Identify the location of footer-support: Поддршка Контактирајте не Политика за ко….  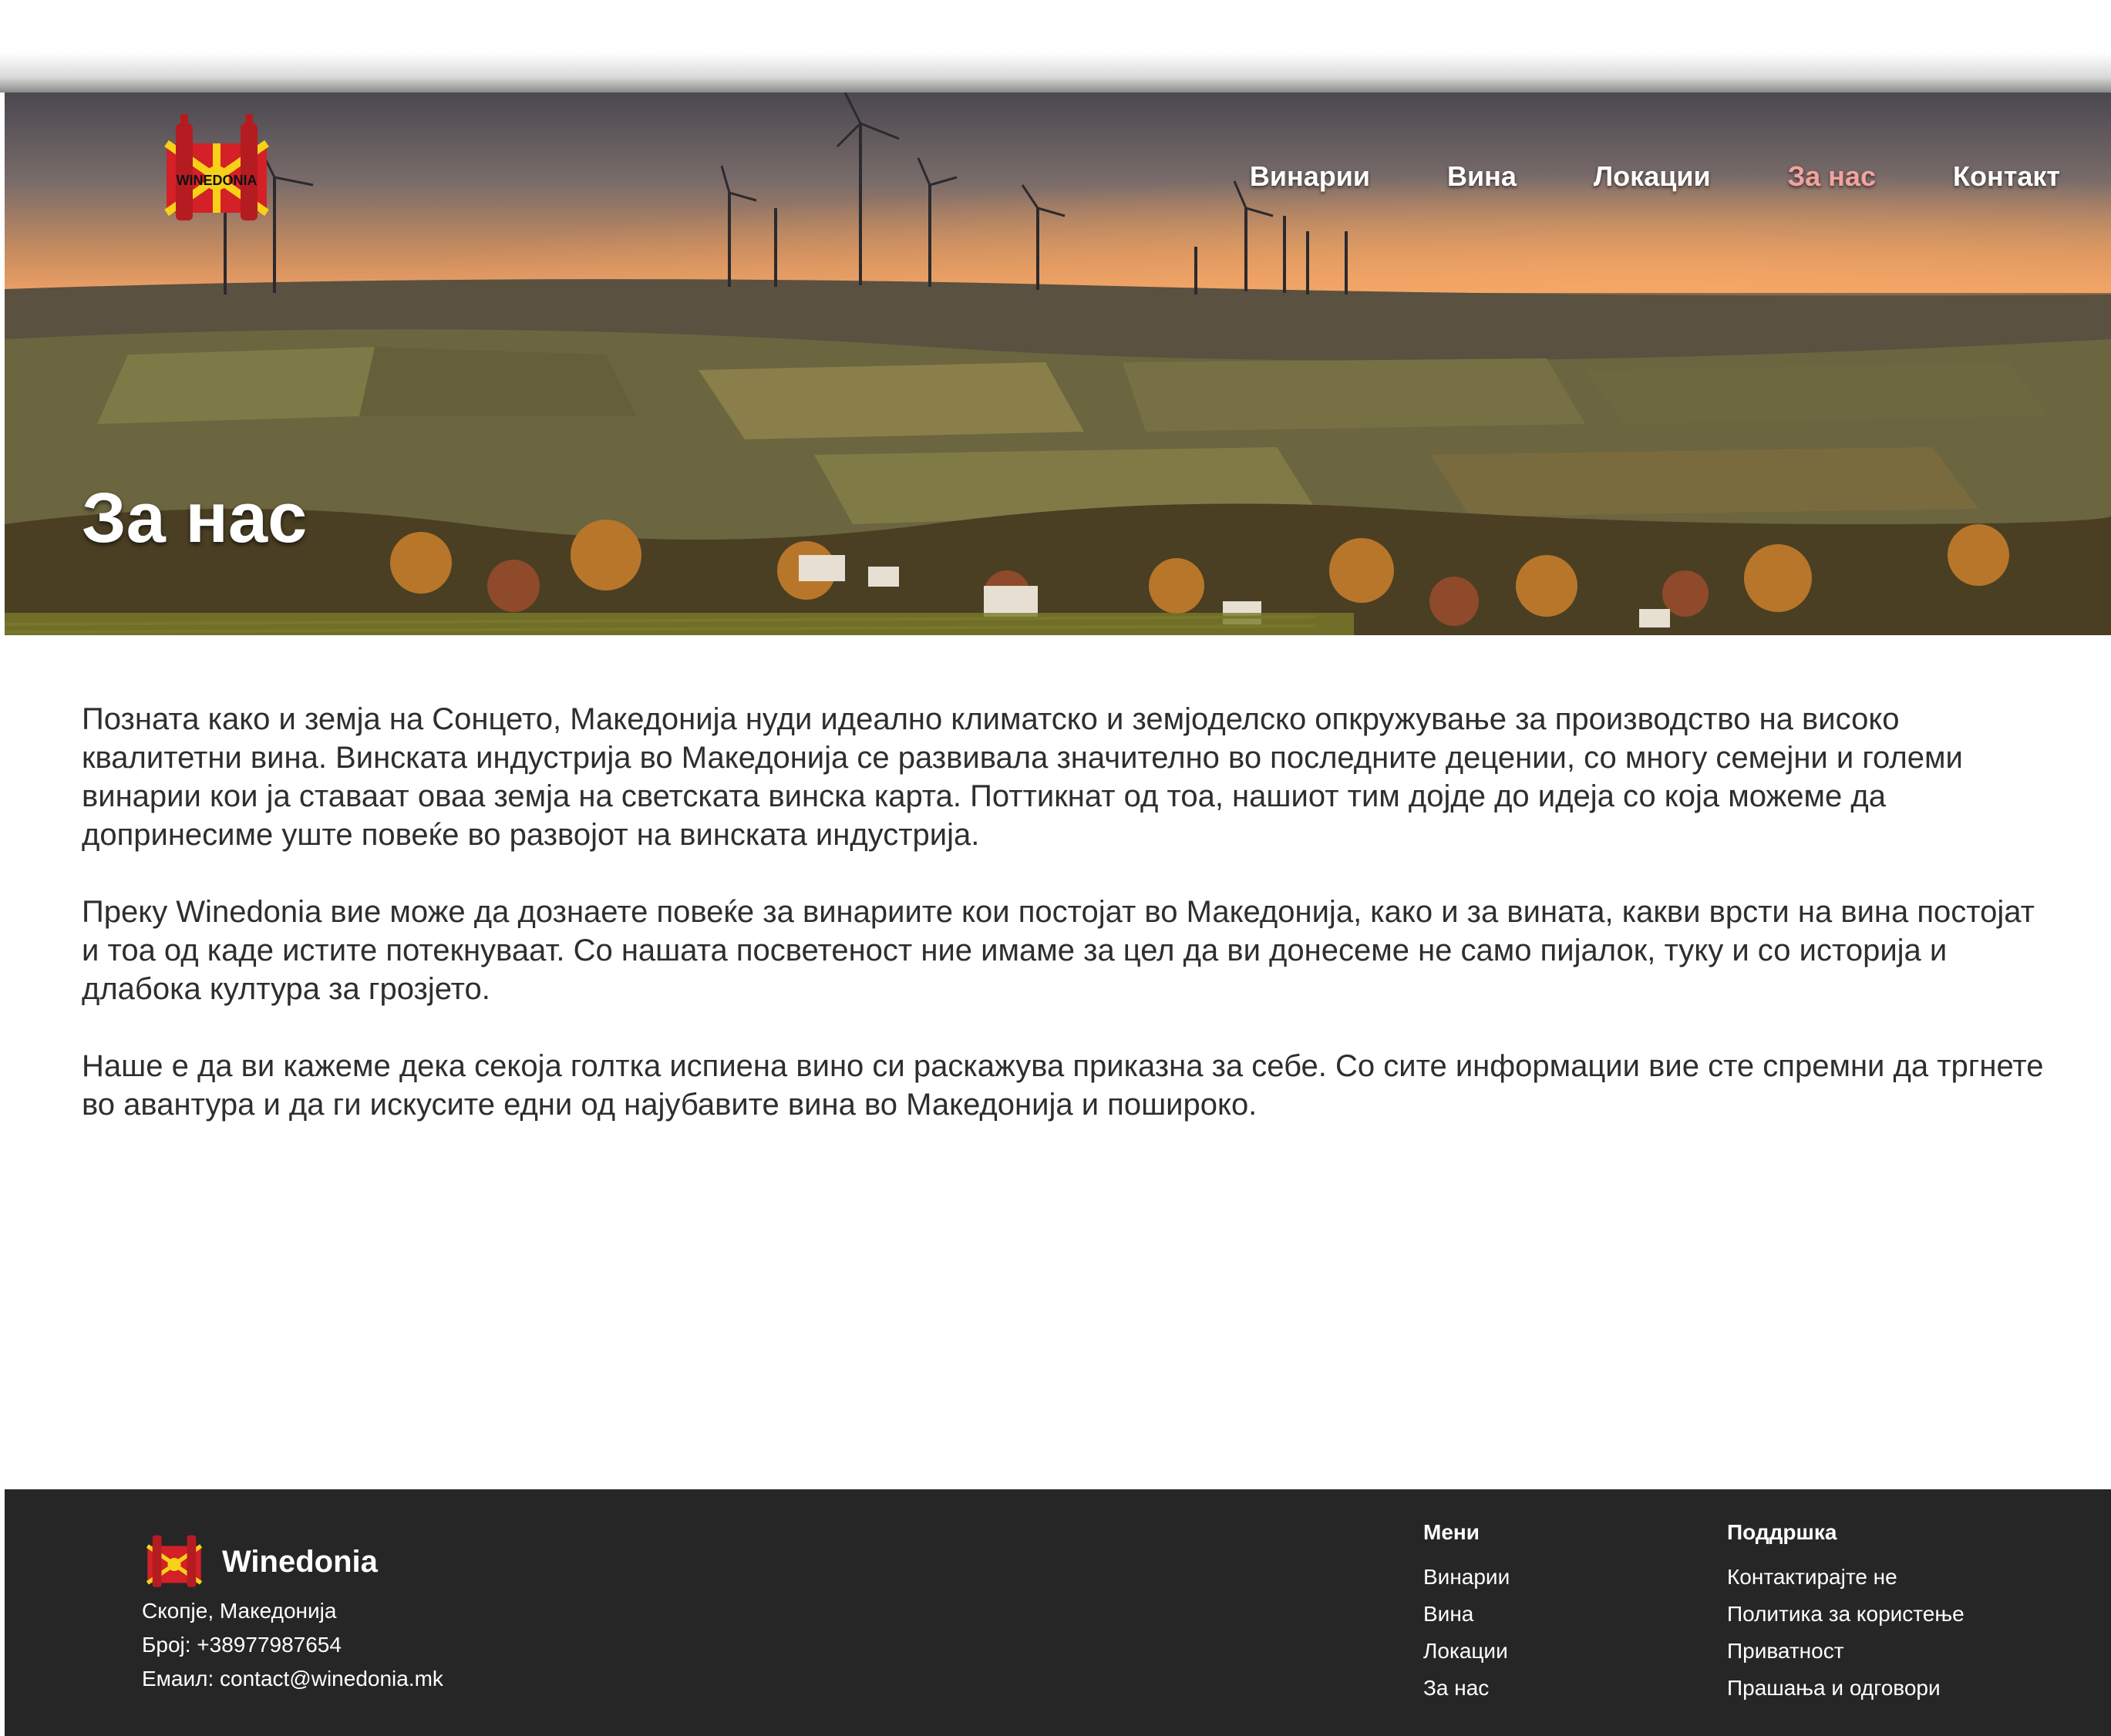
(1846, 1612).